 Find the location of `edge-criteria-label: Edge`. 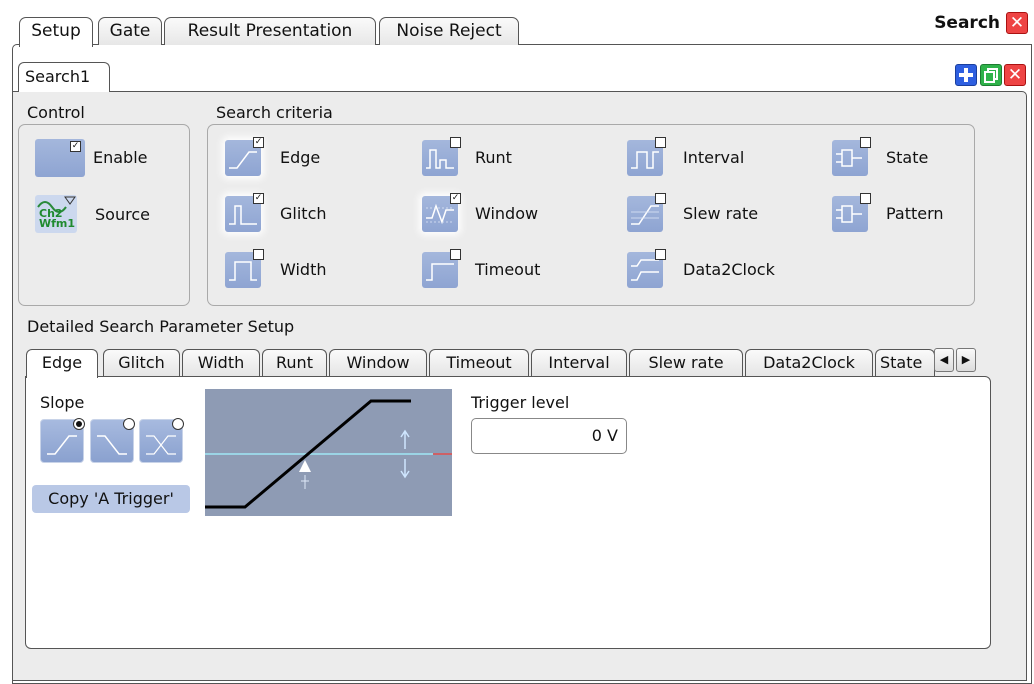

edge-criteria-label: Edge is located at coordinates (300, 157).